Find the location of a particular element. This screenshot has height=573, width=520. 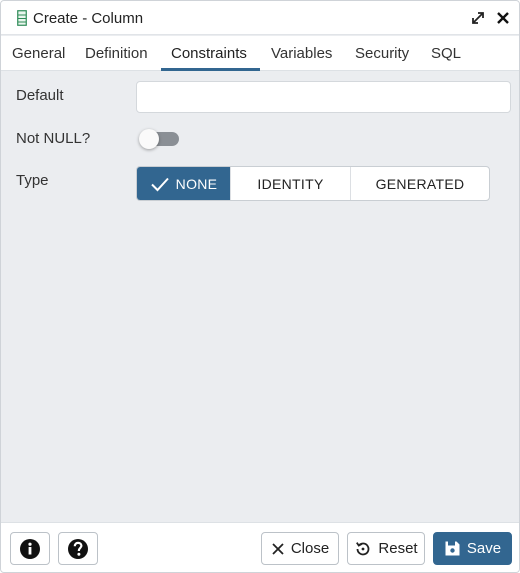

dialog-footer: Close Reset Save is located at coordinates (260, 547).